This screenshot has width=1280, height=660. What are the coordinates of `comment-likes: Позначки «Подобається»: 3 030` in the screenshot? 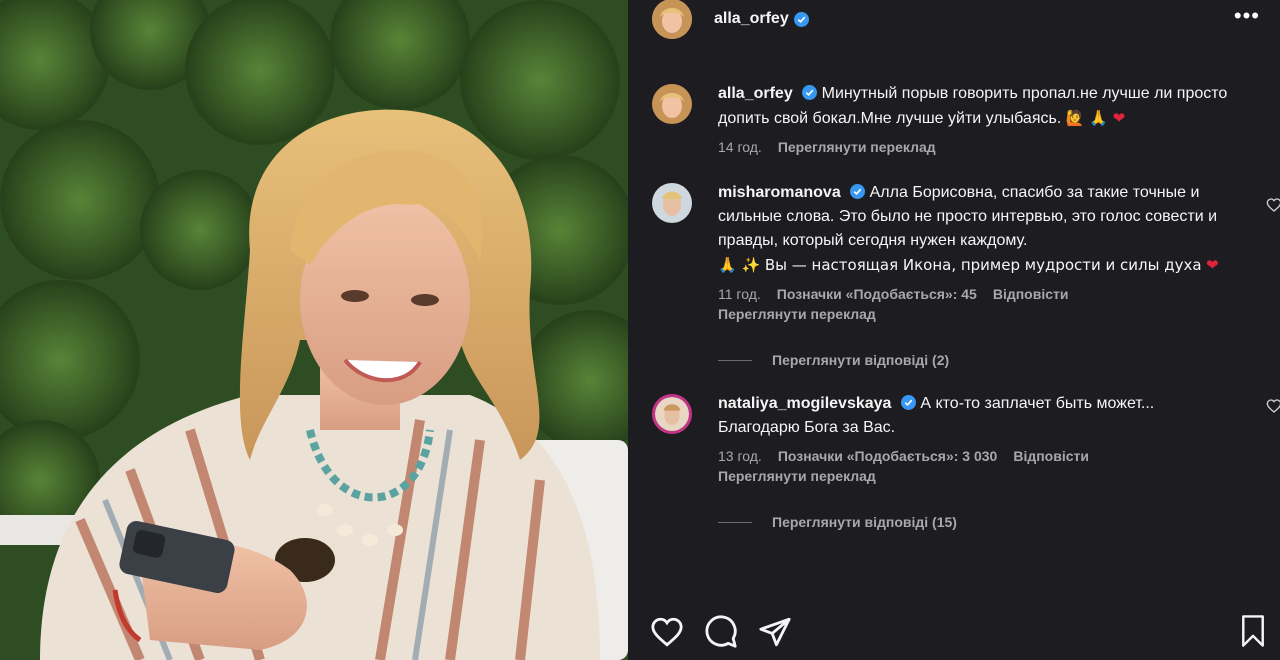 It's located at (888, 456).